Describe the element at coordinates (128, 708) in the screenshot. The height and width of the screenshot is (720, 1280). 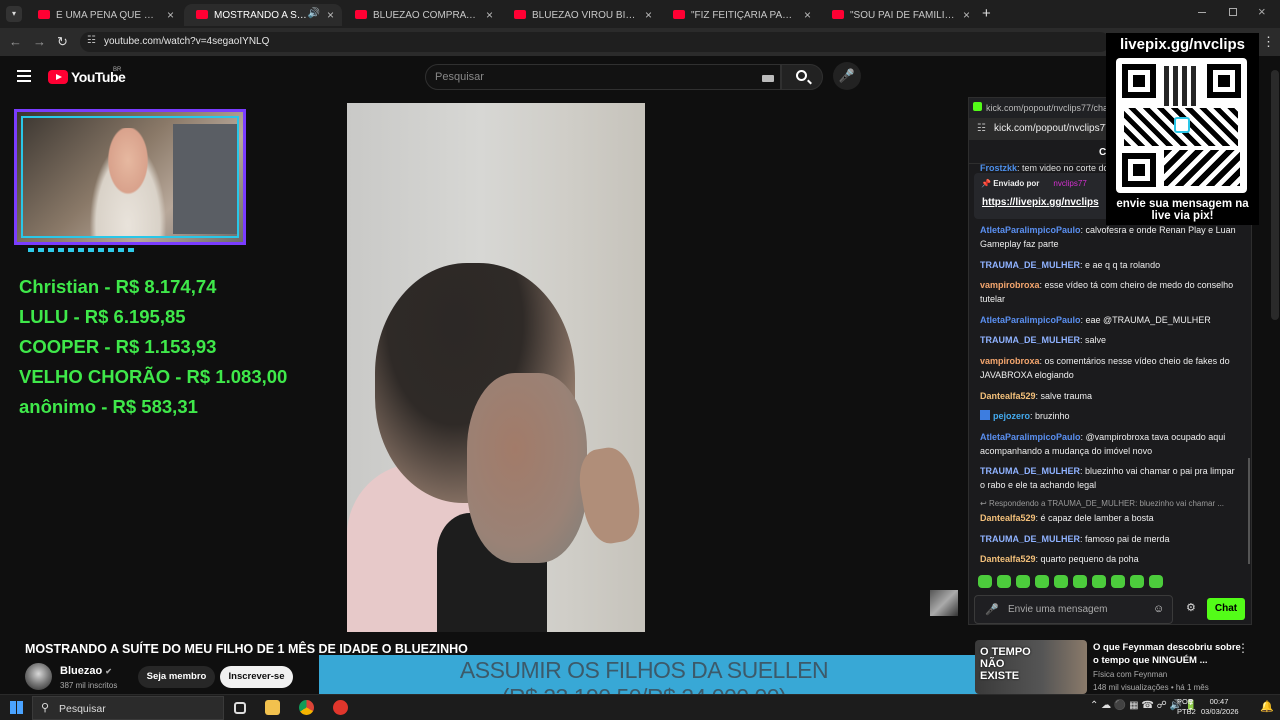
I see `taskbar-search-input: ⚲ Pesquisar` at that location.